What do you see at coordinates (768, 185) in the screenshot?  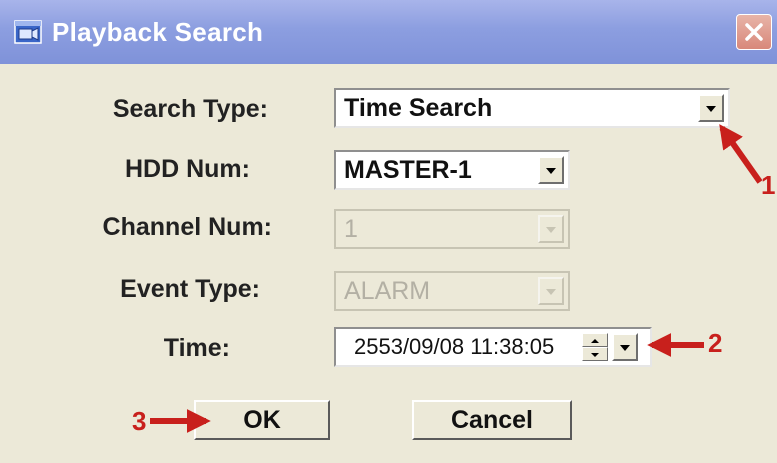 I see `annotation-number-1: 1` at bounding box center [768, 185].